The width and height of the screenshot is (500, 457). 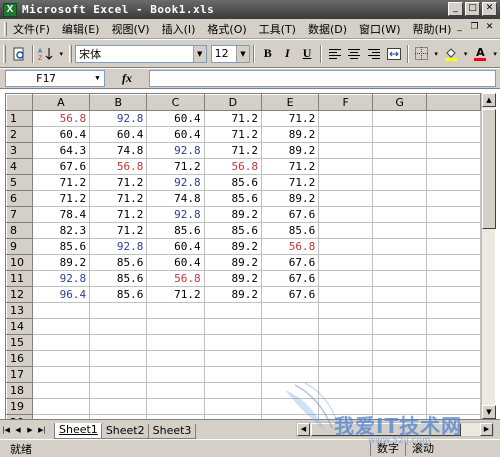 I want to click on row-header: 3, so click(x=19, y=150).